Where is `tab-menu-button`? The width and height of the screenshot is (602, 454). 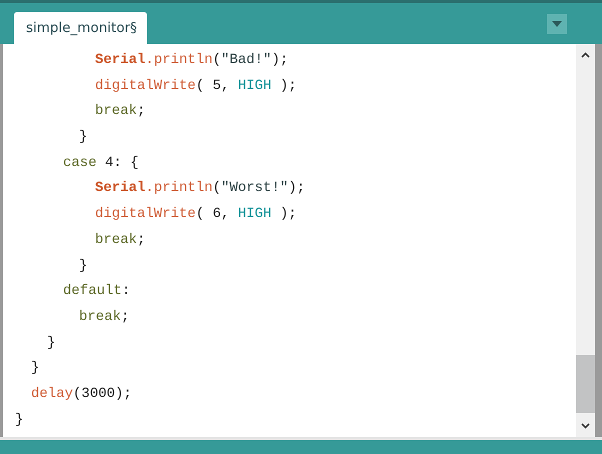
tab-menu-button is located at coordinates (557, 24).